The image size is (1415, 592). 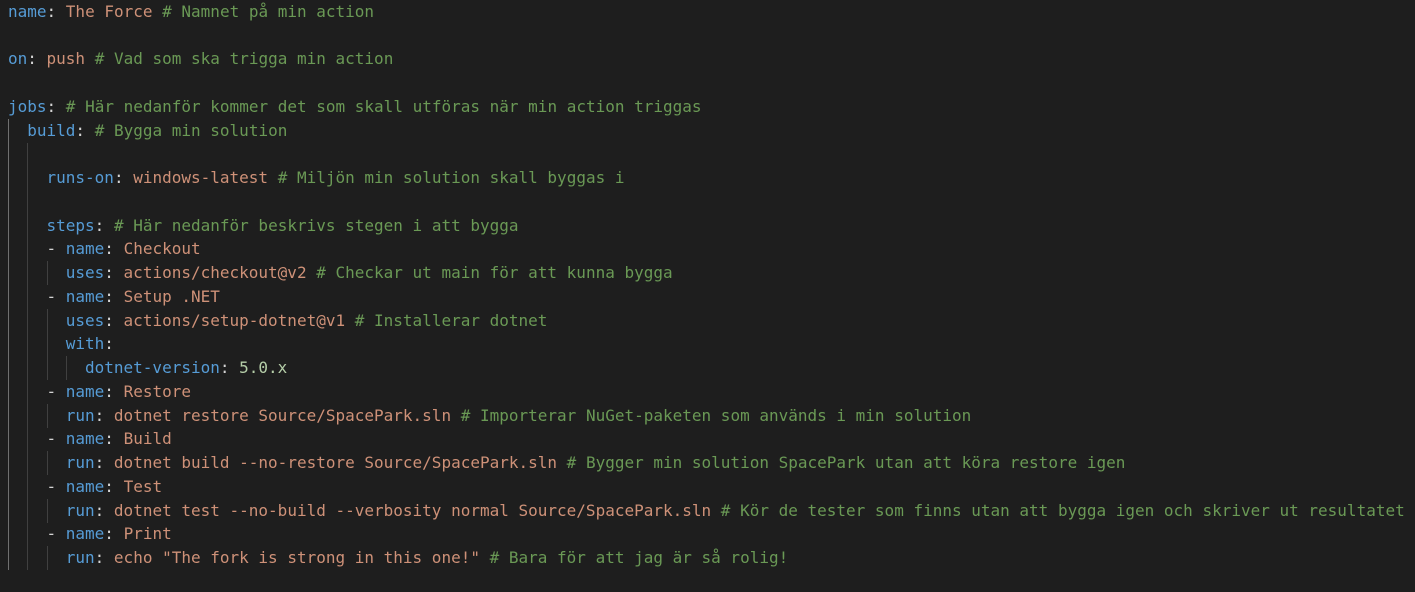 I want to click on yaml-value: dotnet restore Source/SpacePark.sln, so click(x=282, y=415).